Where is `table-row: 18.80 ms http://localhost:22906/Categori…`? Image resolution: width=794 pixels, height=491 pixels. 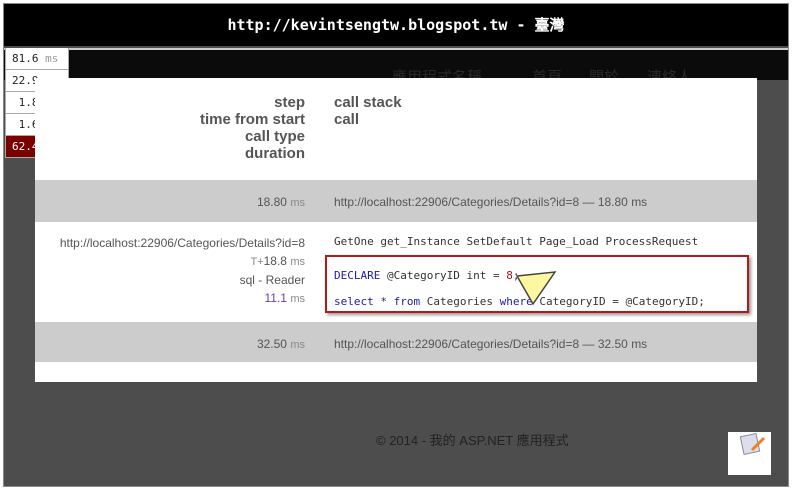 table-row: 18.80 ms http://localhost:22906/Categori… is located at coordinates (396, 201).